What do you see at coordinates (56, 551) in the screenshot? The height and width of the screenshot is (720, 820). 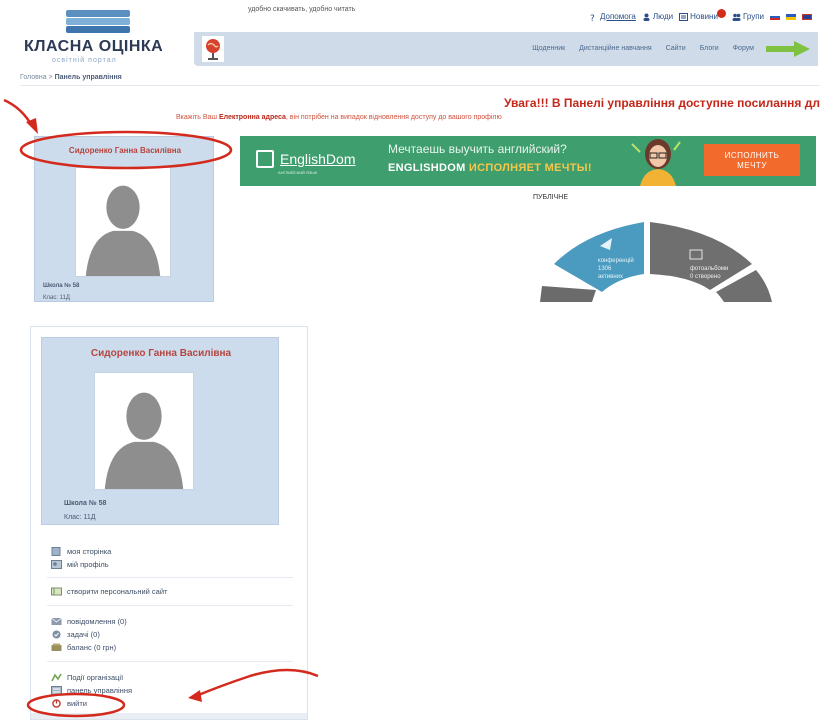 I see `page-icon` at bounding box center [56, 551].